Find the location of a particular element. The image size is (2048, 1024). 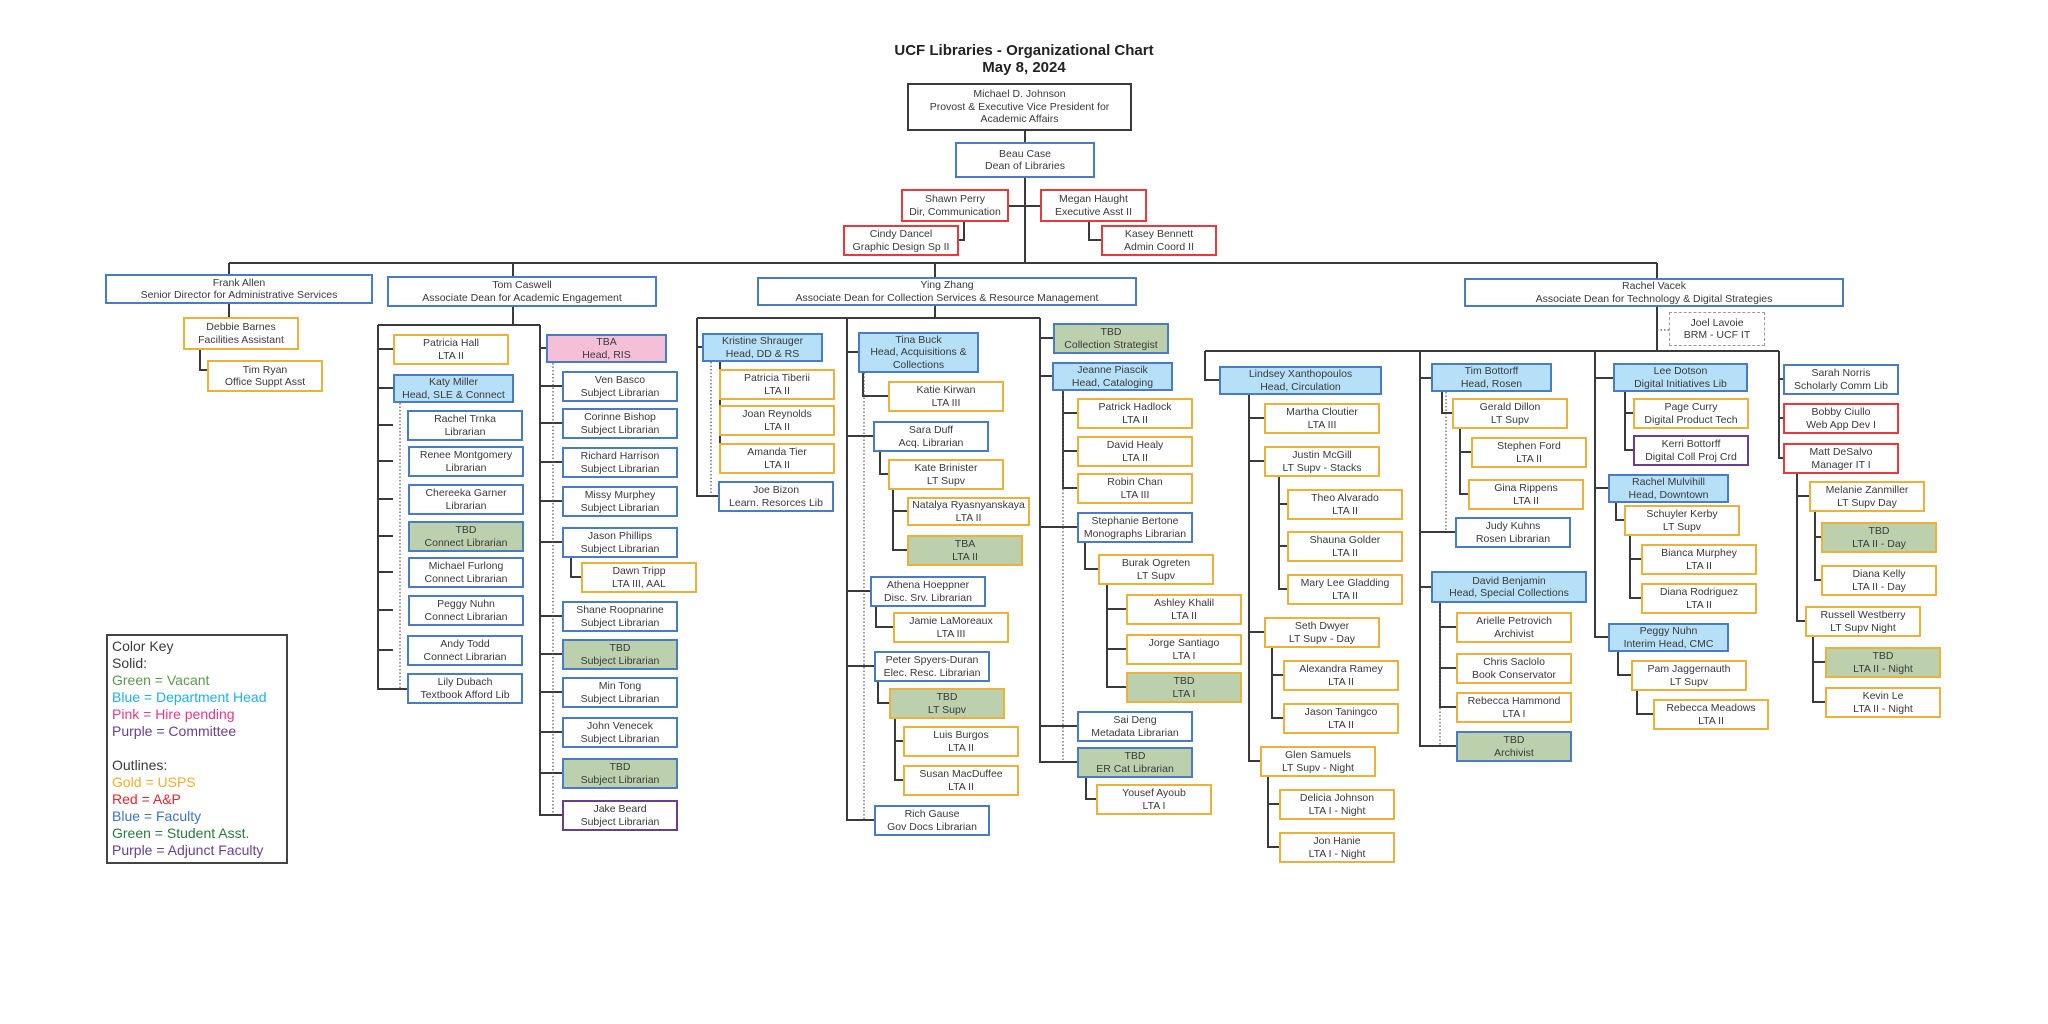

node-tbd-lta-1: TBD LTA I is located at coordinates (1184, 687).